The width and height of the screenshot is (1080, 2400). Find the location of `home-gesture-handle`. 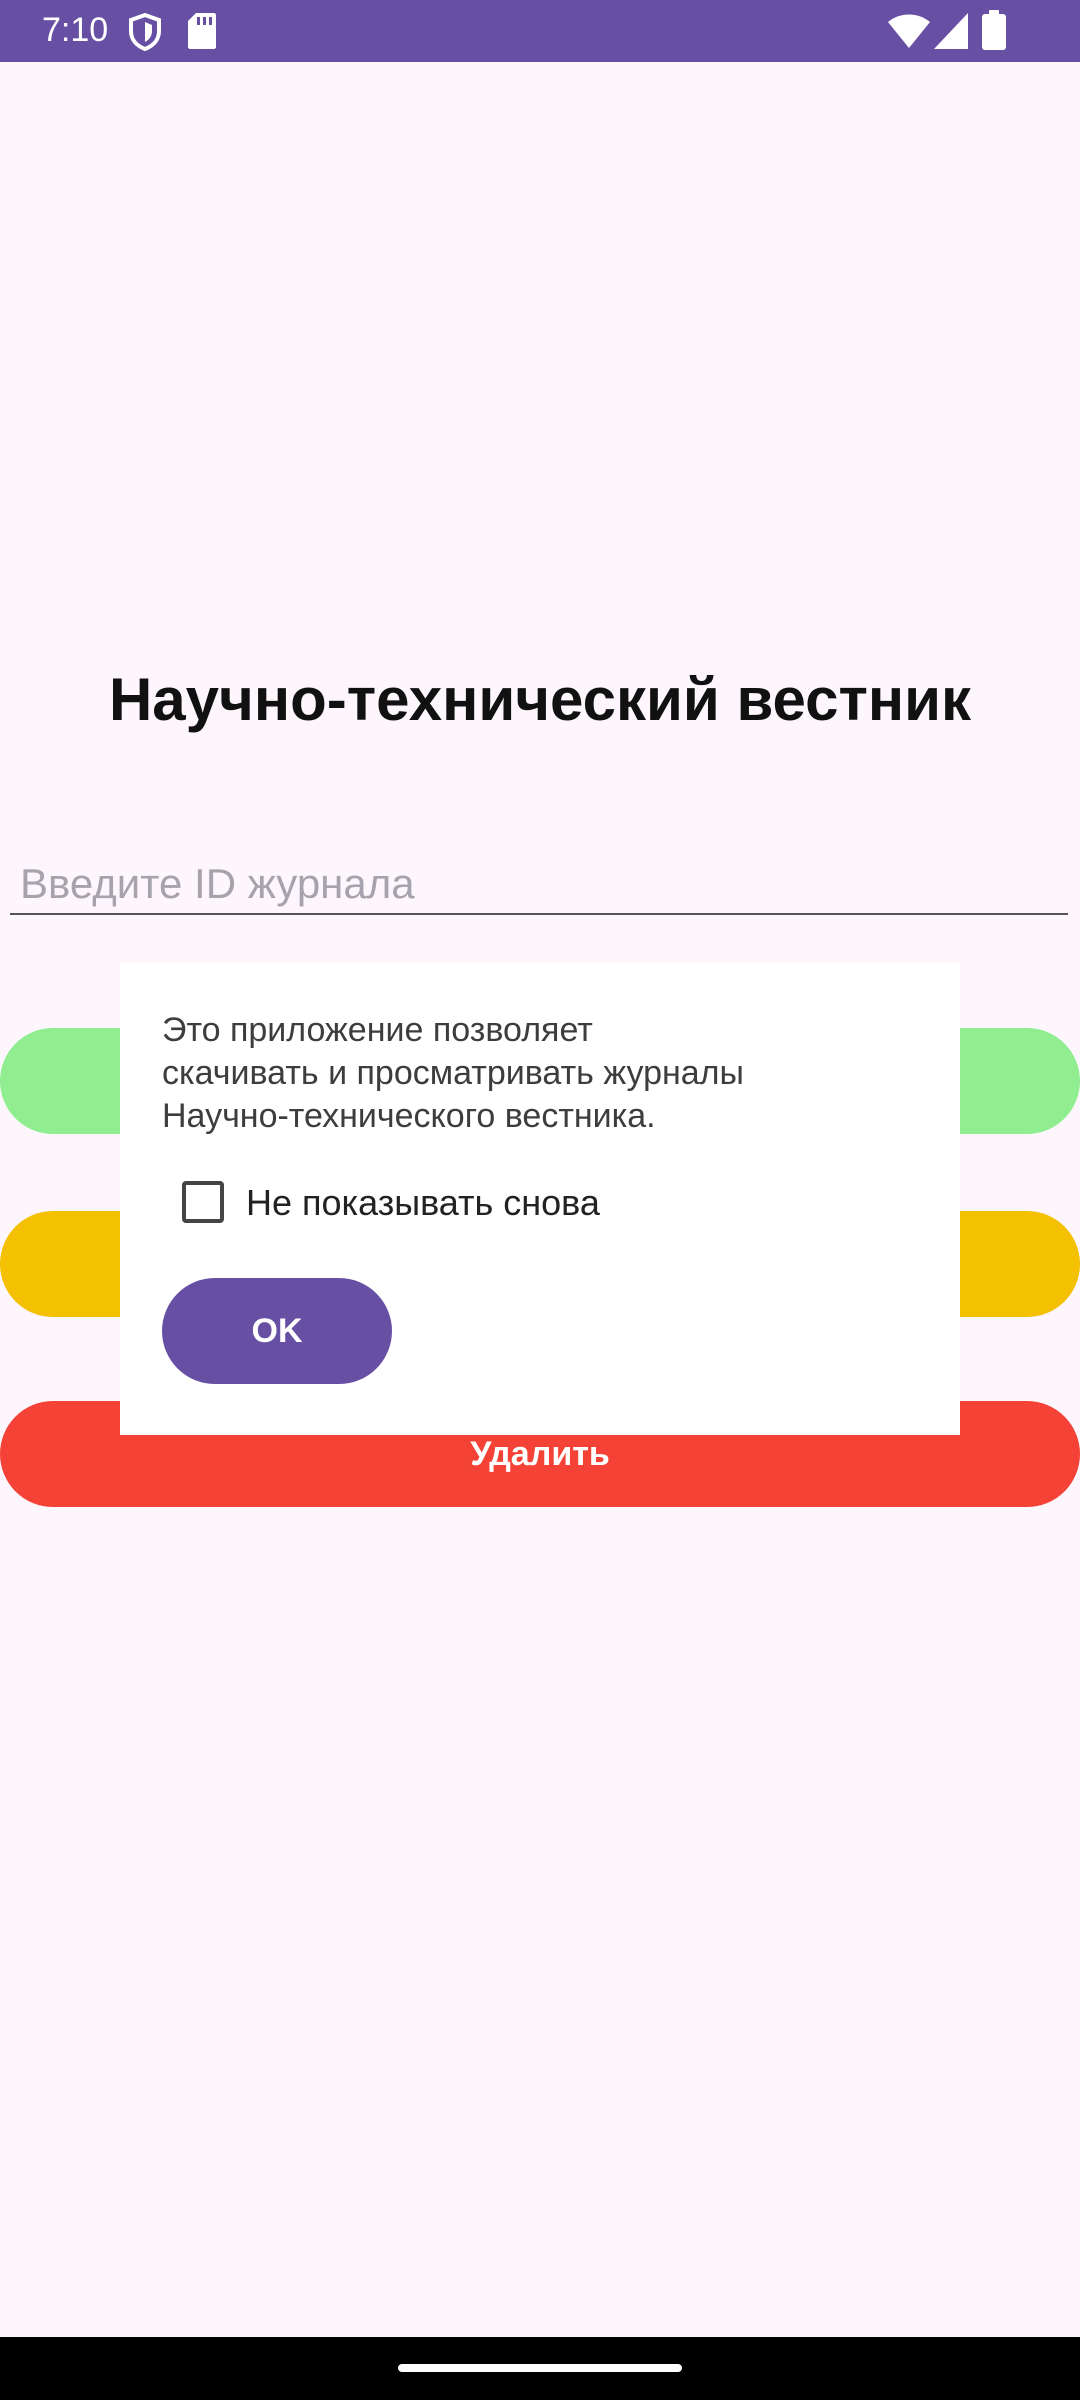

home-gesture-handle is located at coordinates (540, 2368).